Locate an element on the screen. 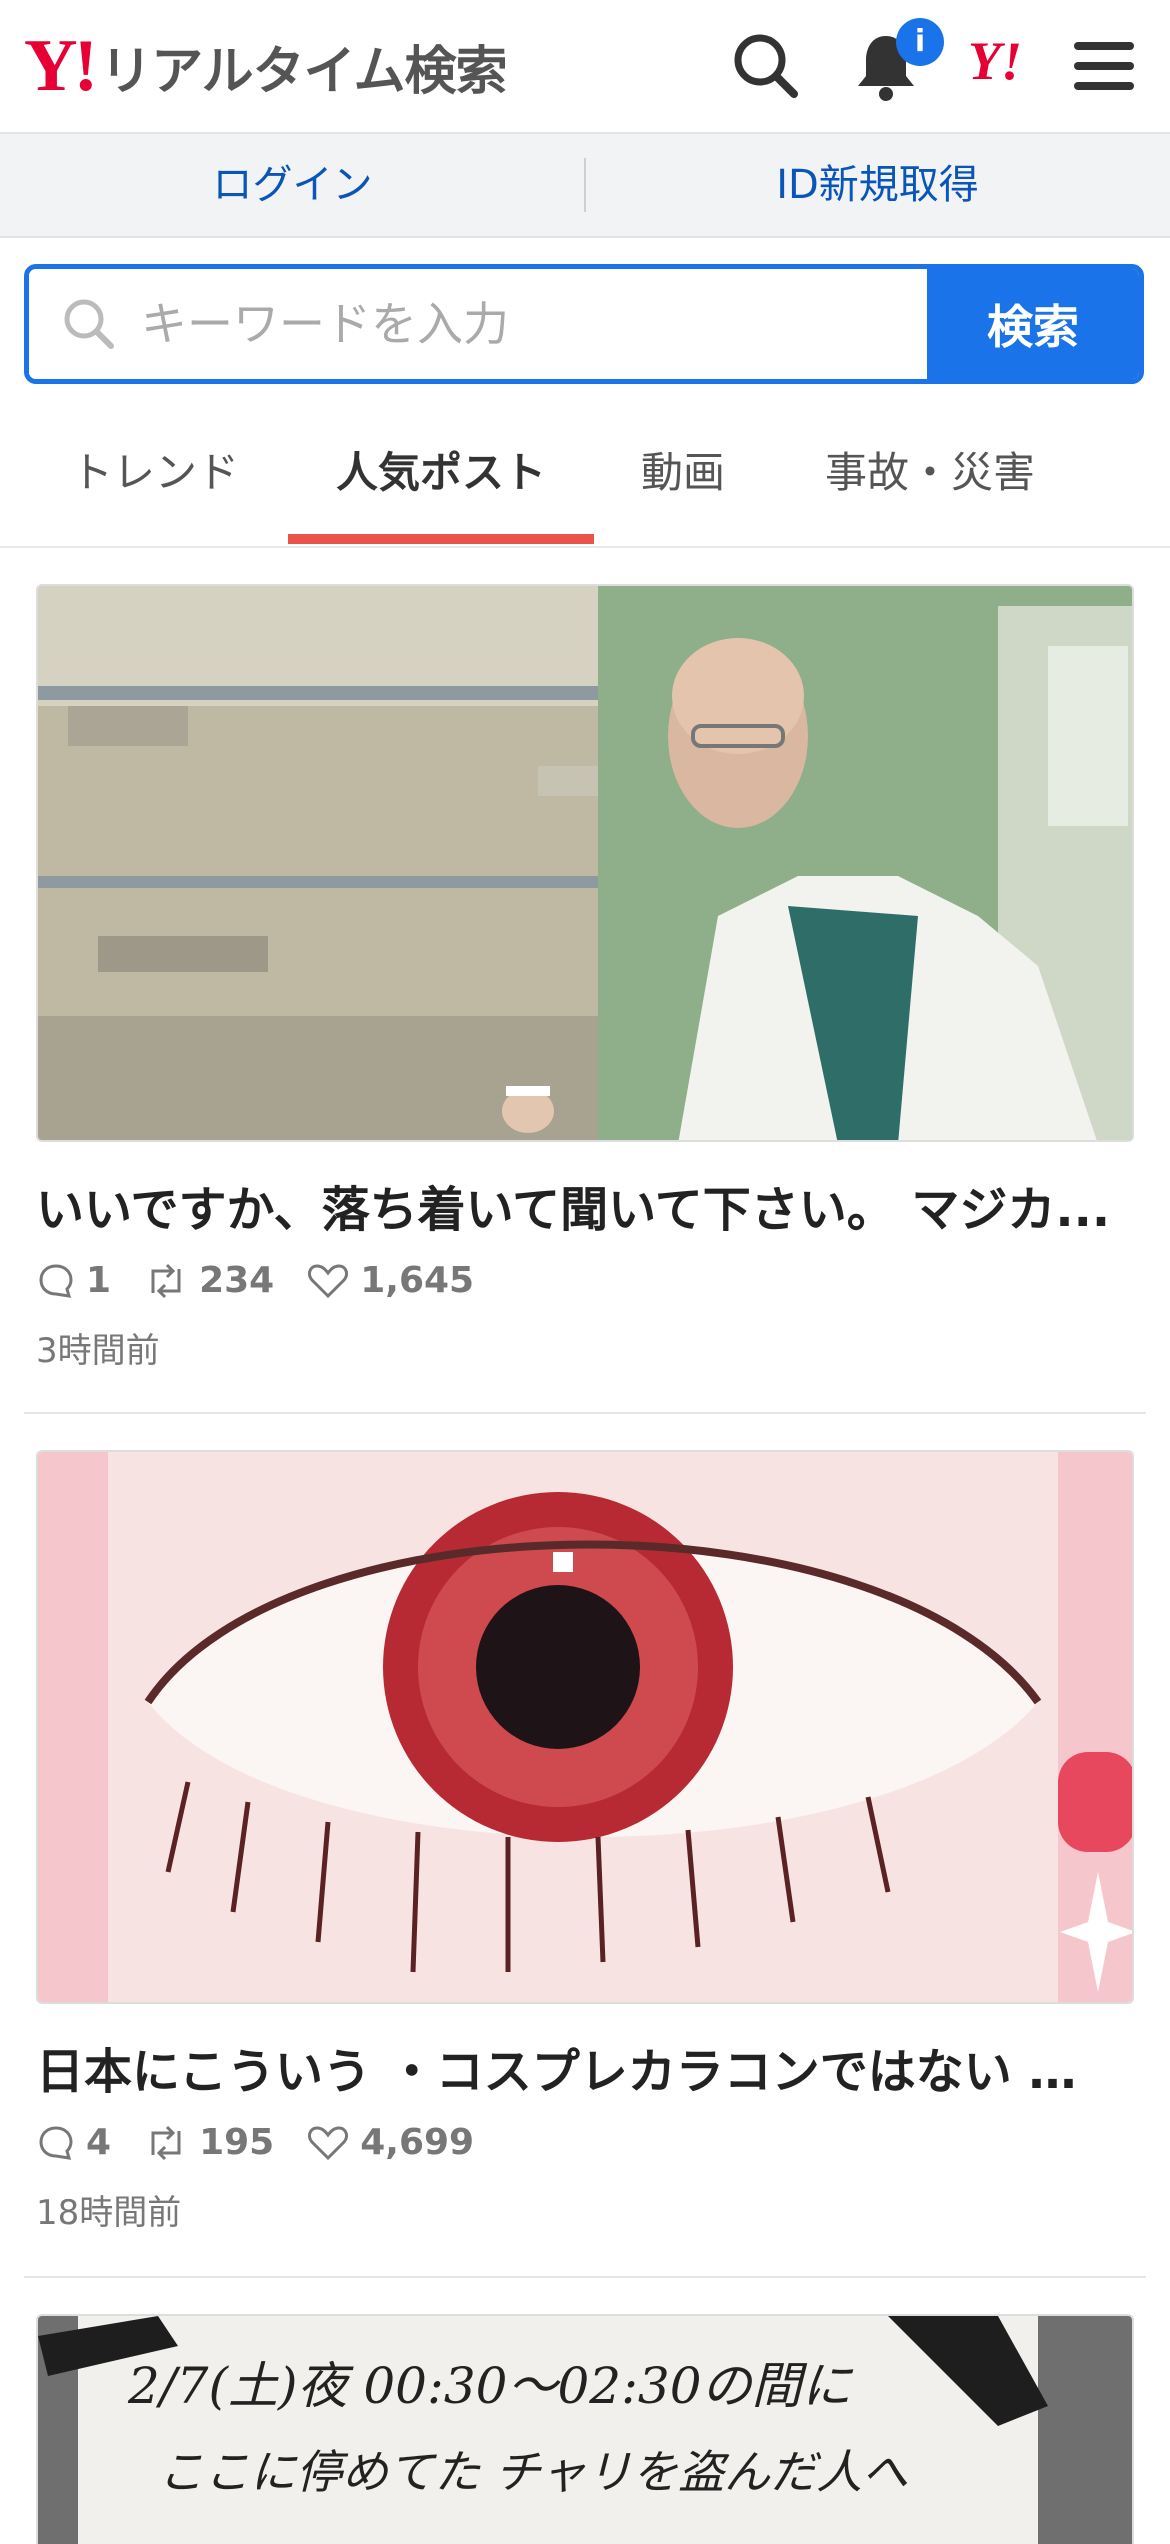 The image size is (1170, 2544). repost-count: 195 is located at coordinates (208, 2142).